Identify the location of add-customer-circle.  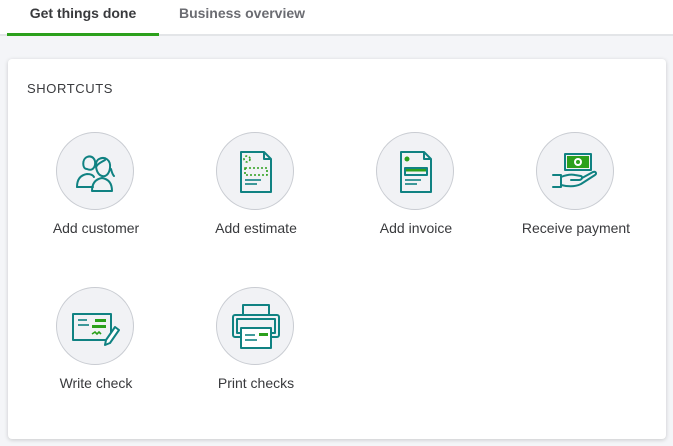
(95, 171).